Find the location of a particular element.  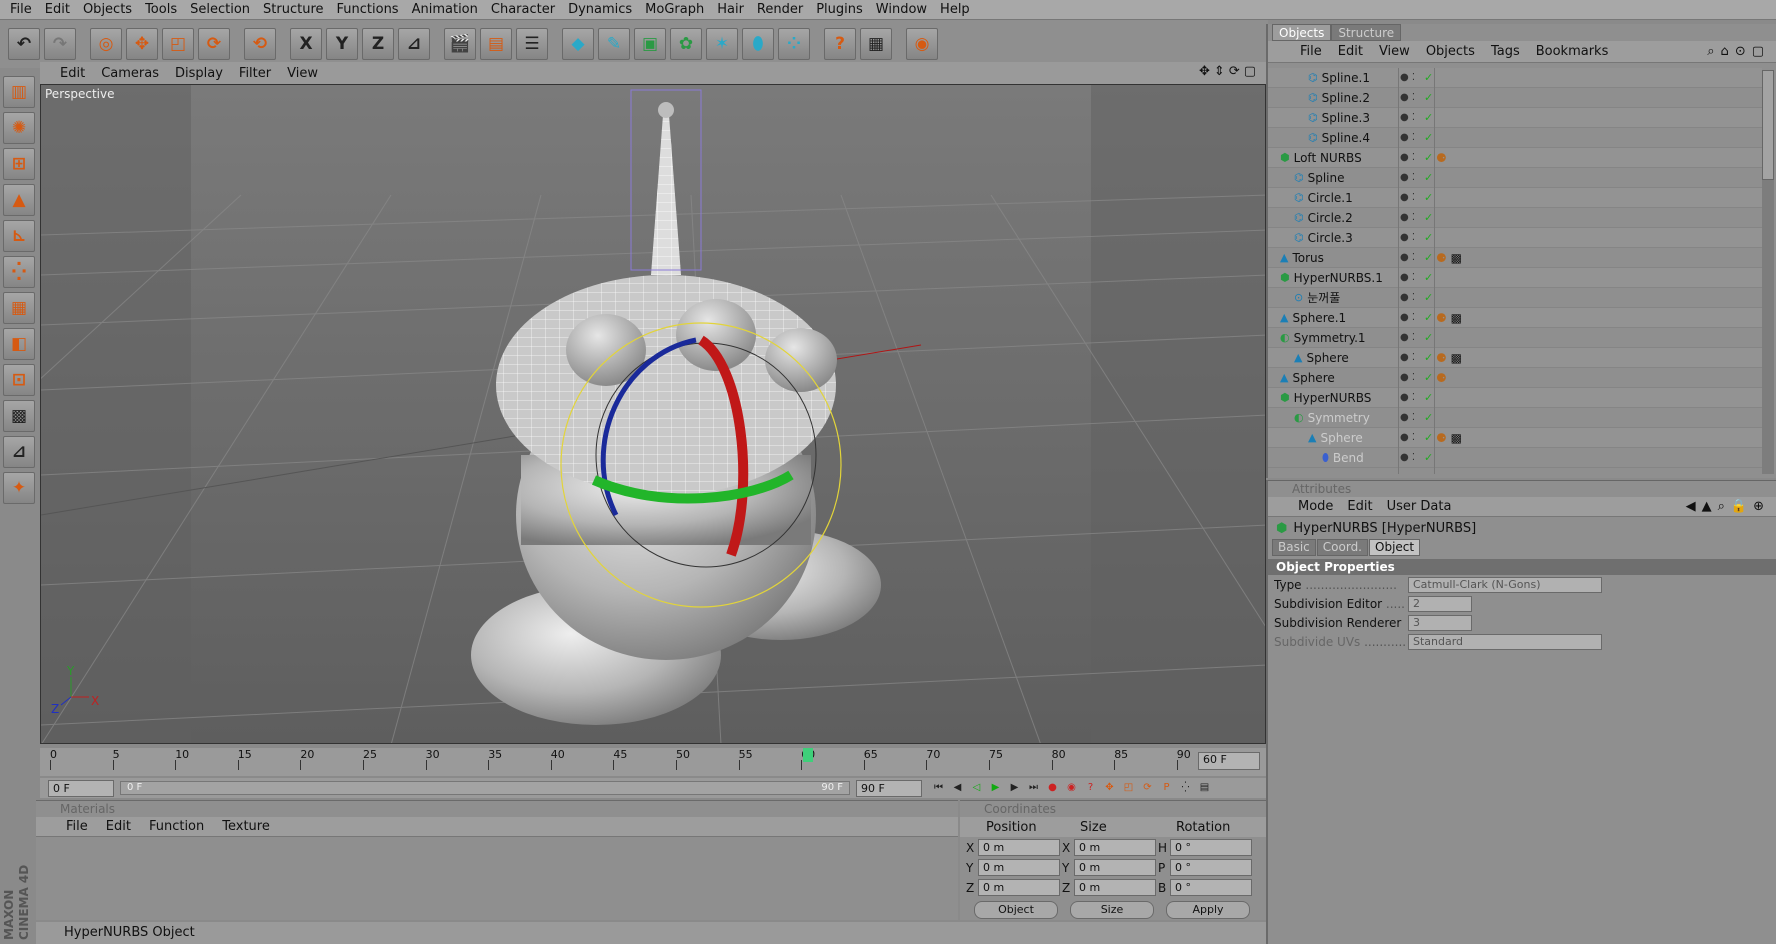

redo-icon: ↷ is located at coordinates (60, 44).